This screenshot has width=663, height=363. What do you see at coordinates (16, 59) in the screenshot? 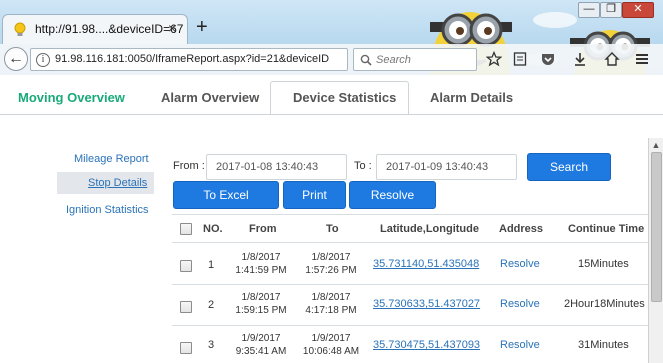
I see `back-button: ←` at bounding box center [16, 59].